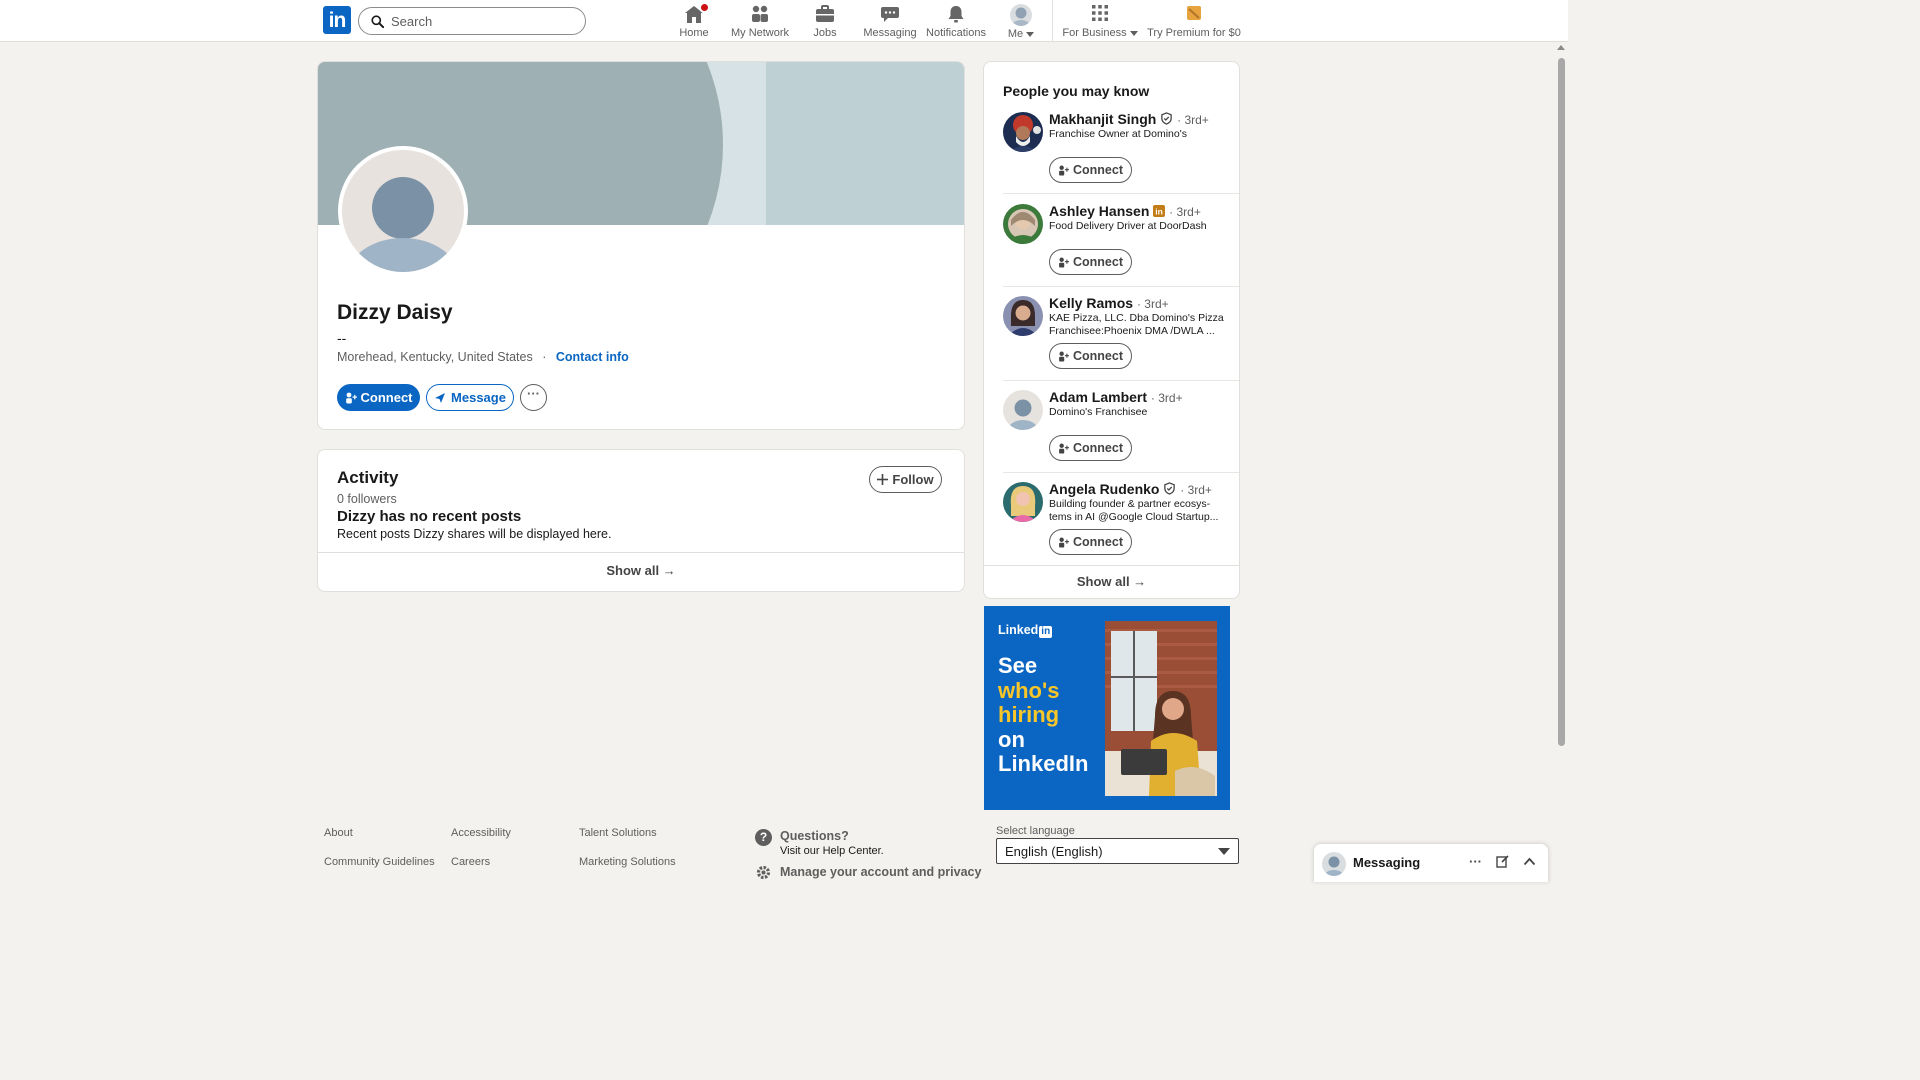 Image resolution: width=1920 pixels, height=1080 pixels. Describe the element at coordinates (1194, 14) in the screenshot. I see `premium-icon` at that location.